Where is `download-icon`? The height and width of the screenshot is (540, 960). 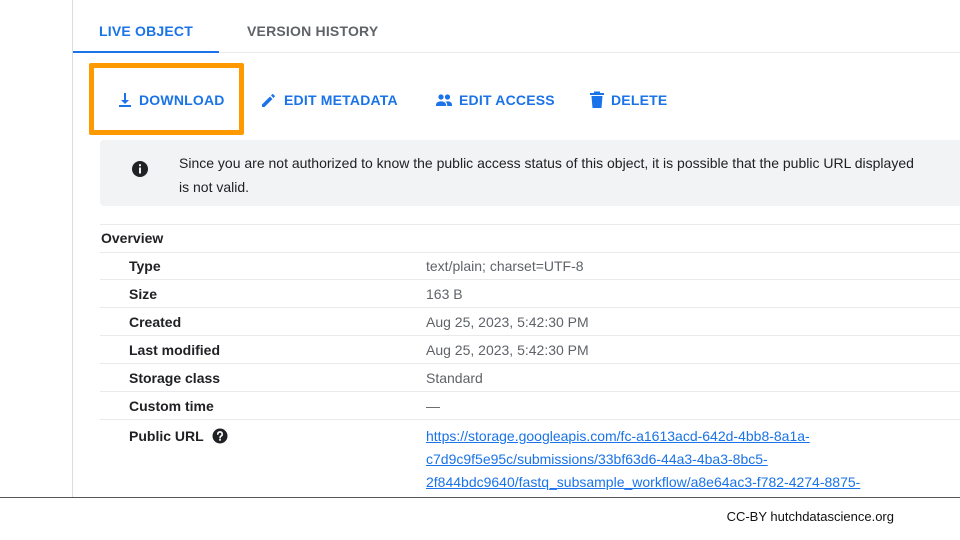 download-icon is located at coordinates (125, 100).